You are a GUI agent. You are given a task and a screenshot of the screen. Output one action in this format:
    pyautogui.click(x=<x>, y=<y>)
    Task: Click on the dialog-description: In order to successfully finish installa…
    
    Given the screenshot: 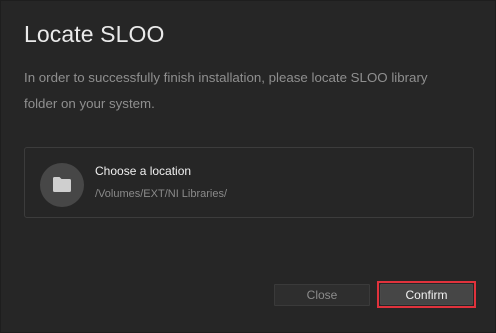 What is the action you would take?
    pyautogui.click(x=226, y=90)
    